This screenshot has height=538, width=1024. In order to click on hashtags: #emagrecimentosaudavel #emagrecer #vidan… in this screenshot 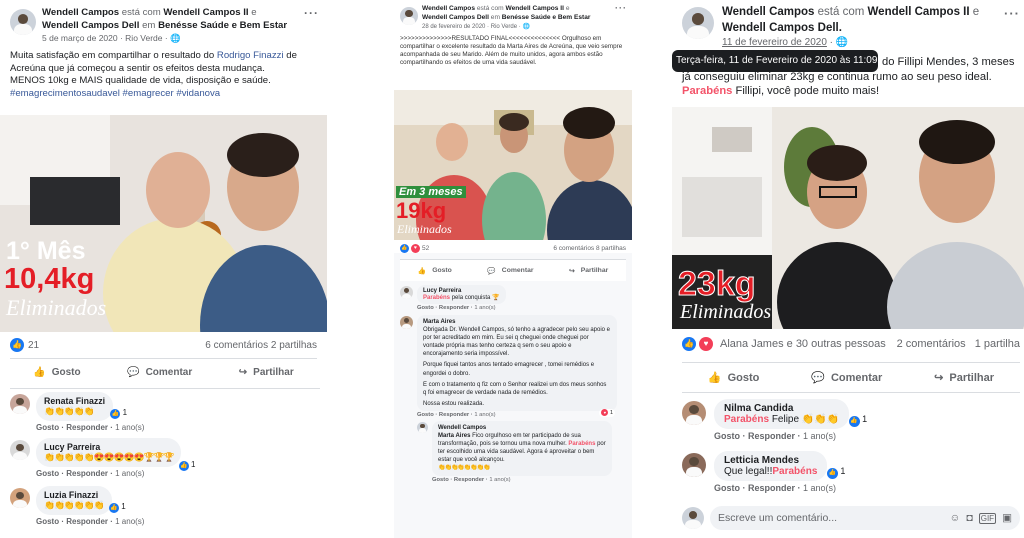, I will do `click(163, 94)`.